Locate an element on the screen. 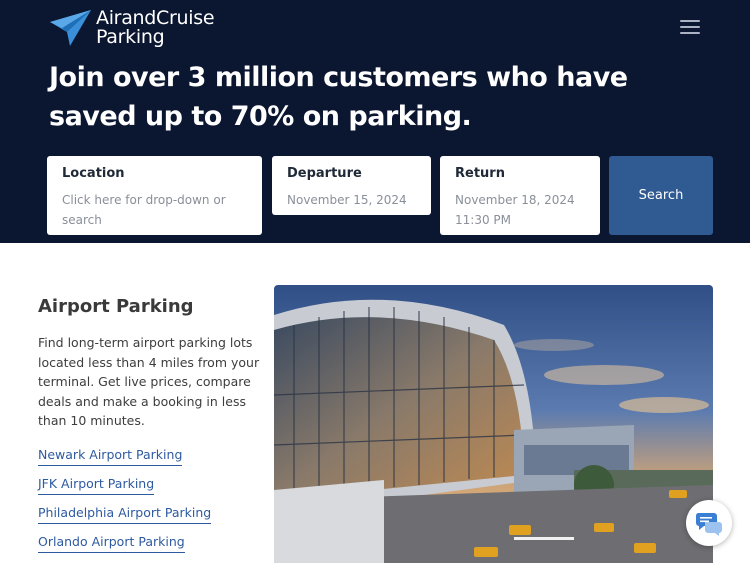 This screenshot has width=750, height=563. paper-plane-icon is located at coordinates (70, 28).